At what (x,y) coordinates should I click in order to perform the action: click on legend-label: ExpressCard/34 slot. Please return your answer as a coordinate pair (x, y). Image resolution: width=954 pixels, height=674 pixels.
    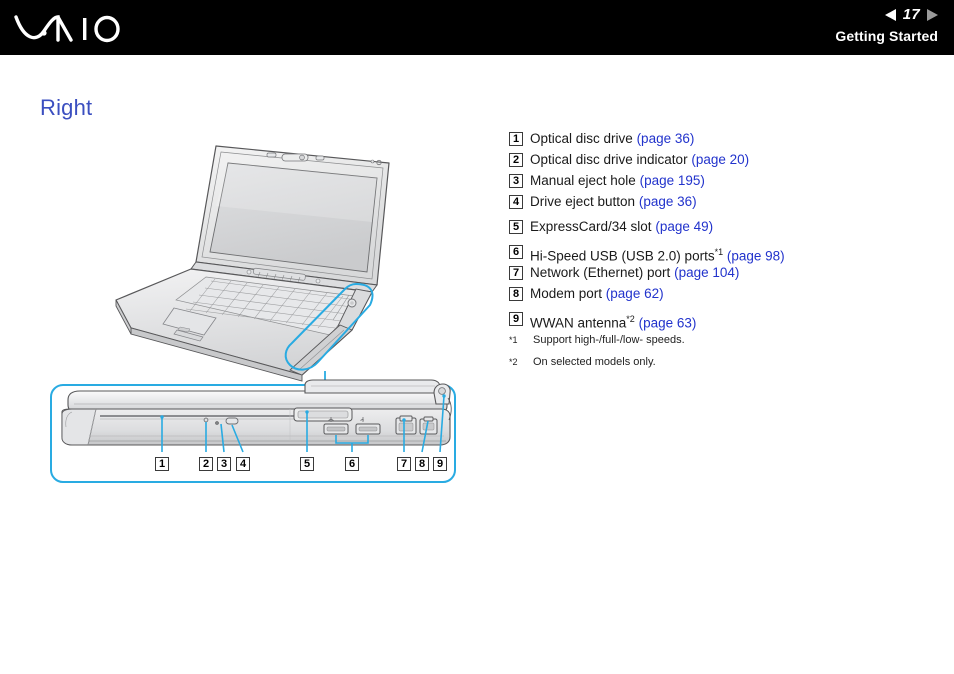
    Looking at the image, I should click on (591, 226).